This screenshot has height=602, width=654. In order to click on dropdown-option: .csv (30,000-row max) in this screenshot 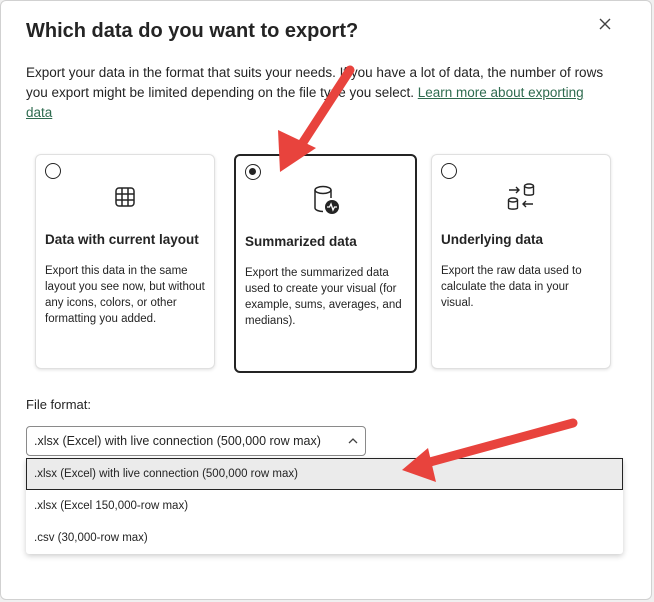, I will do `click(324, 538)`.